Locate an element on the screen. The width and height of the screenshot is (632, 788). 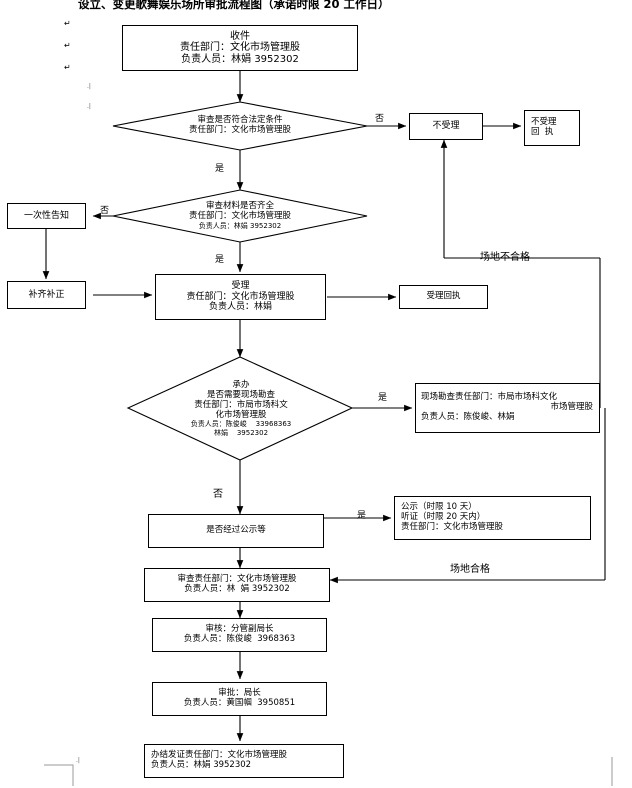
page-title: 设立、变更歌舞娱乐场所审批流程图（承诺时限 20 工作日） is located at coordinates (234, 5).